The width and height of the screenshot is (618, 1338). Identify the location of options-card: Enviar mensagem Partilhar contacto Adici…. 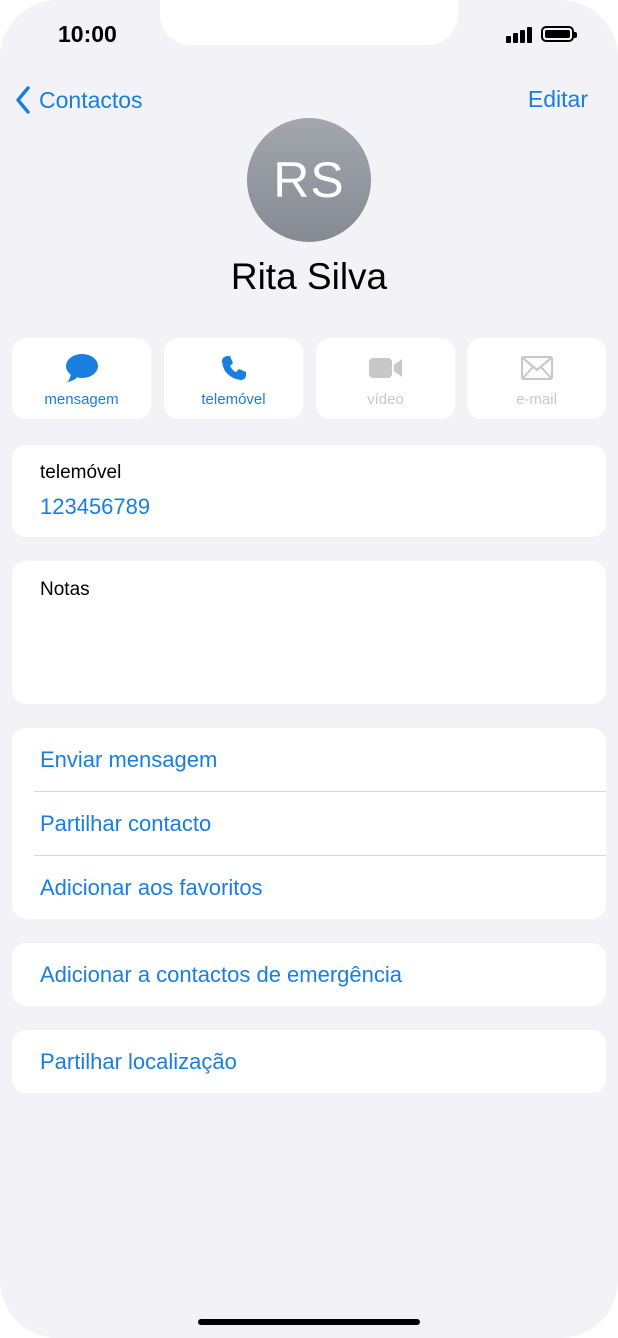
(309, 823).